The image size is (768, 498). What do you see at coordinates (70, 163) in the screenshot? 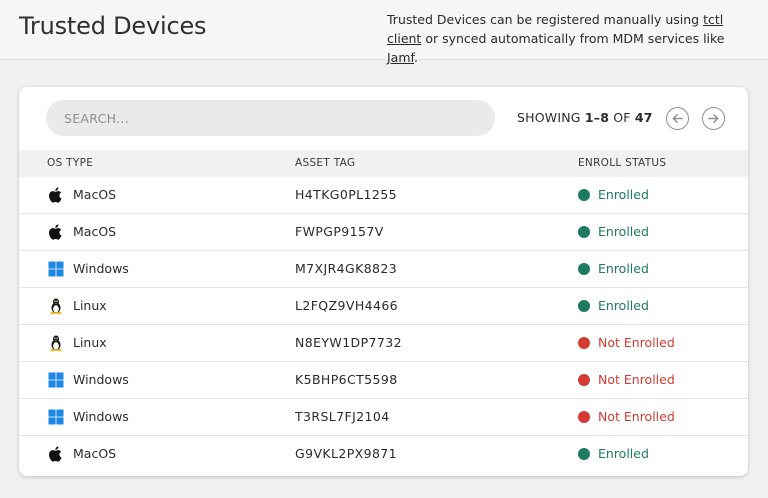
I see `column-header-os-type: OS TYPE` at bounding box center [70, 163].